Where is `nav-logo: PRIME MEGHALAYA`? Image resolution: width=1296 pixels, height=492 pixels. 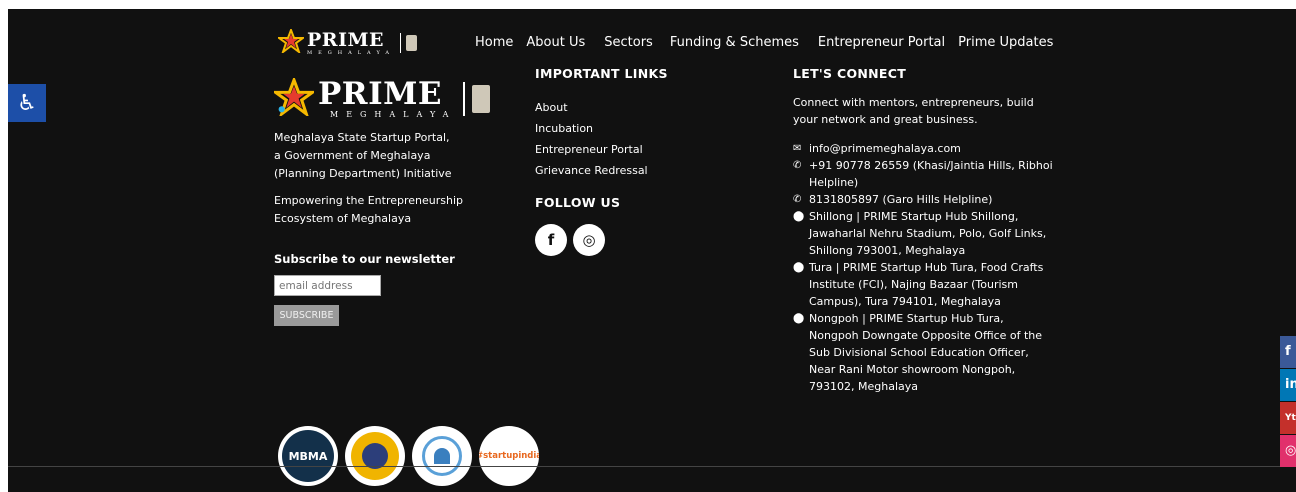 nav-logo: PRIME MEGHALAYA is located at coordinates (346, 42).